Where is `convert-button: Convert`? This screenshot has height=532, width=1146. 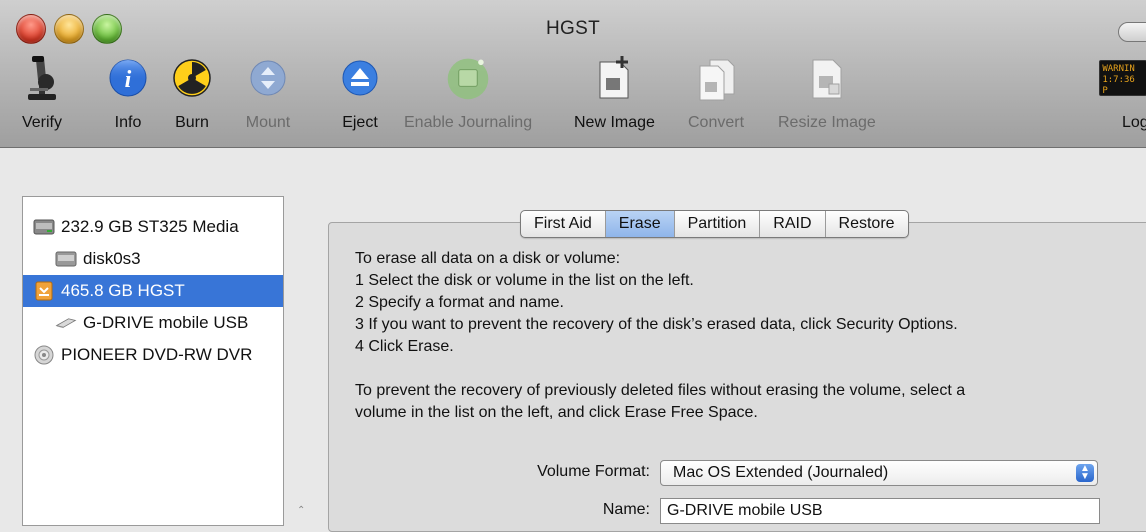 convert-button: Convert is located at coordinates (716, 98).